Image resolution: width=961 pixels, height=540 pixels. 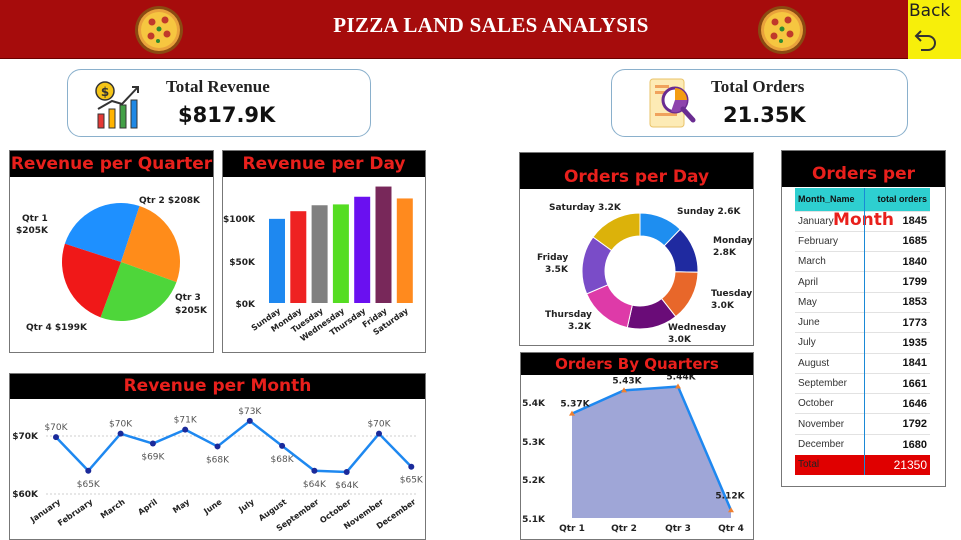 What do you see at coordinates (897, 282) in the screenshot?
I see `orders-cell: 1799` at bounding box center [897, 282].